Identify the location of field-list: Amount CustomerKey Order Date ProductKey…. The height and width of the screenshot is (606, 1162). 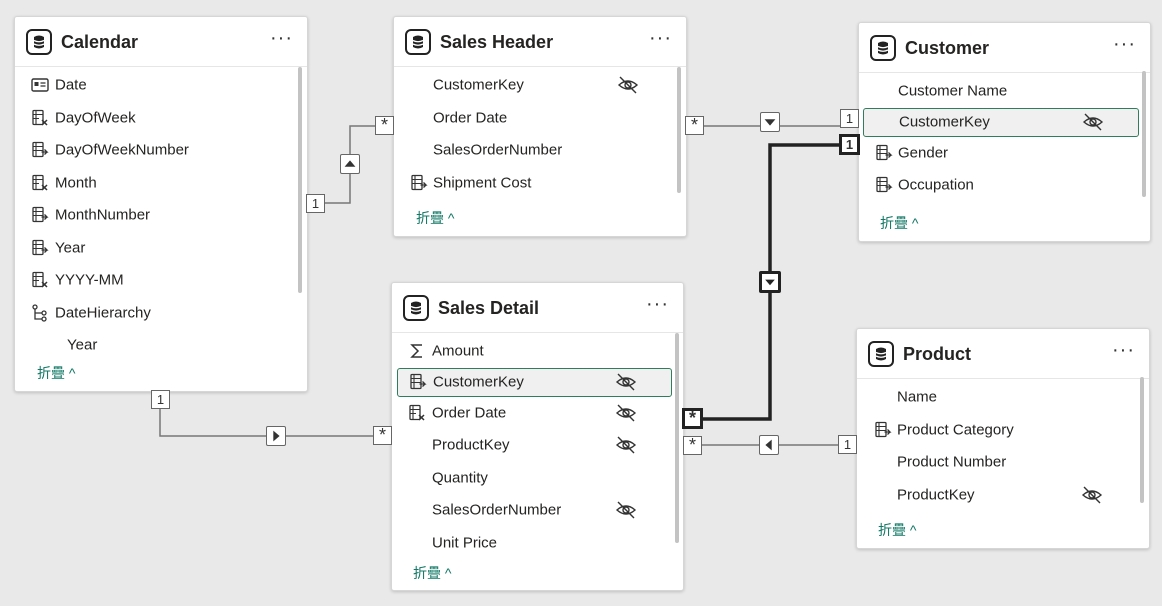
(537, 446).